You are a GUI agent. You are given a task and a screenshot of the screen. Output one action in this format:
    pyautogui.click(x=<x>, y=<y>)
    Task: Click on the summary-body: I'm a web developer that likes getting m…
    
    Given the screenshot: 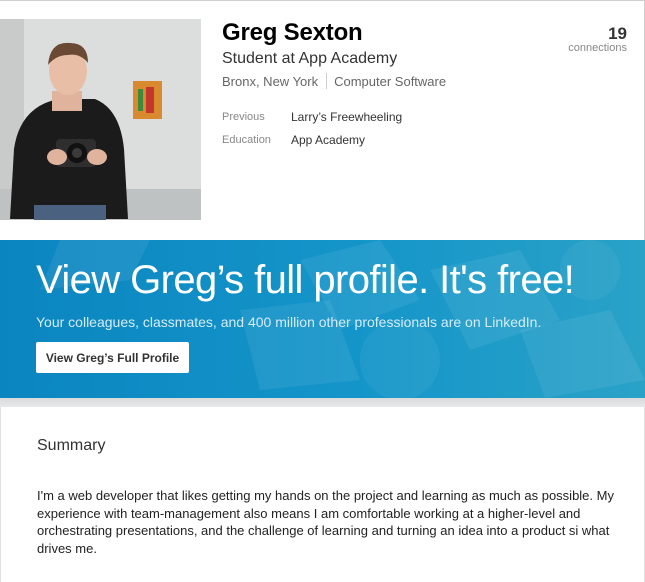 What is the action you would take?
    pyautogui.click(x=325, y=522)
    